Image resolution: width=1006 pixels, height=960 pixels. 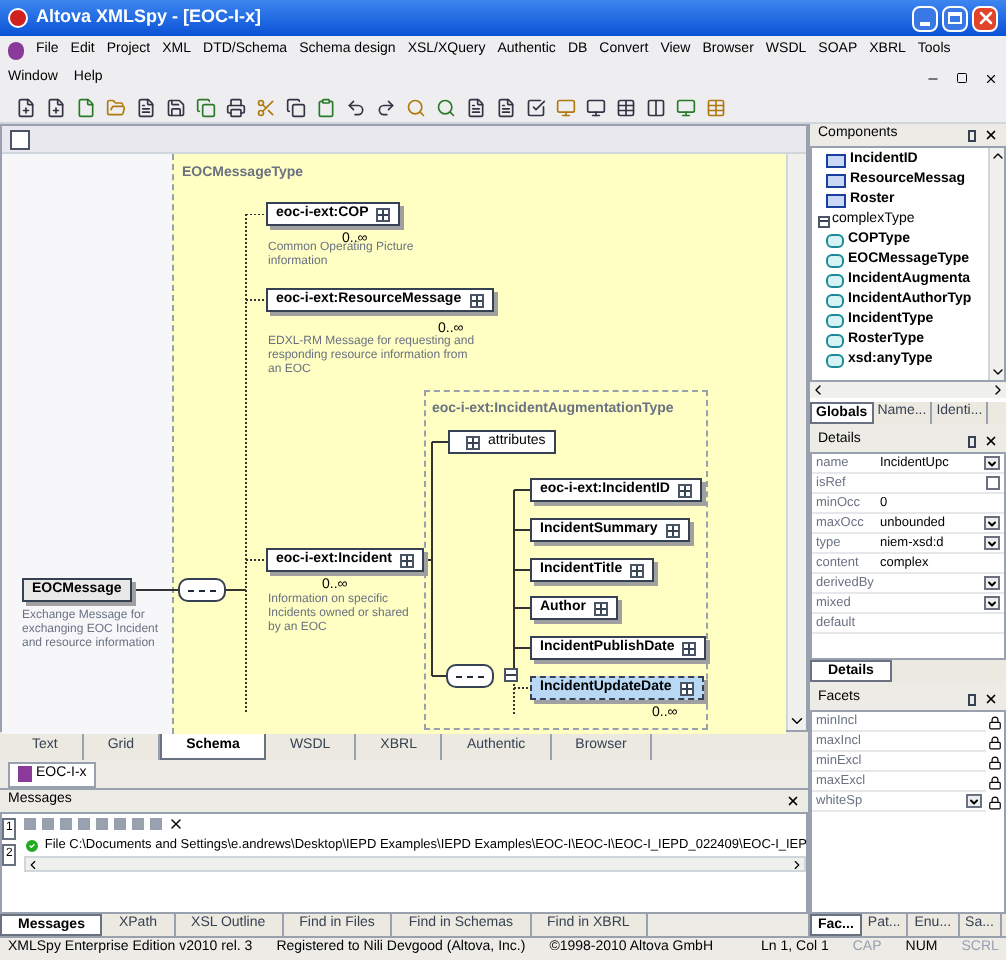 What do you see at coordinates (326, 107) in the screenshot?
I see `paste-icon` at bounding box center [326, 107].